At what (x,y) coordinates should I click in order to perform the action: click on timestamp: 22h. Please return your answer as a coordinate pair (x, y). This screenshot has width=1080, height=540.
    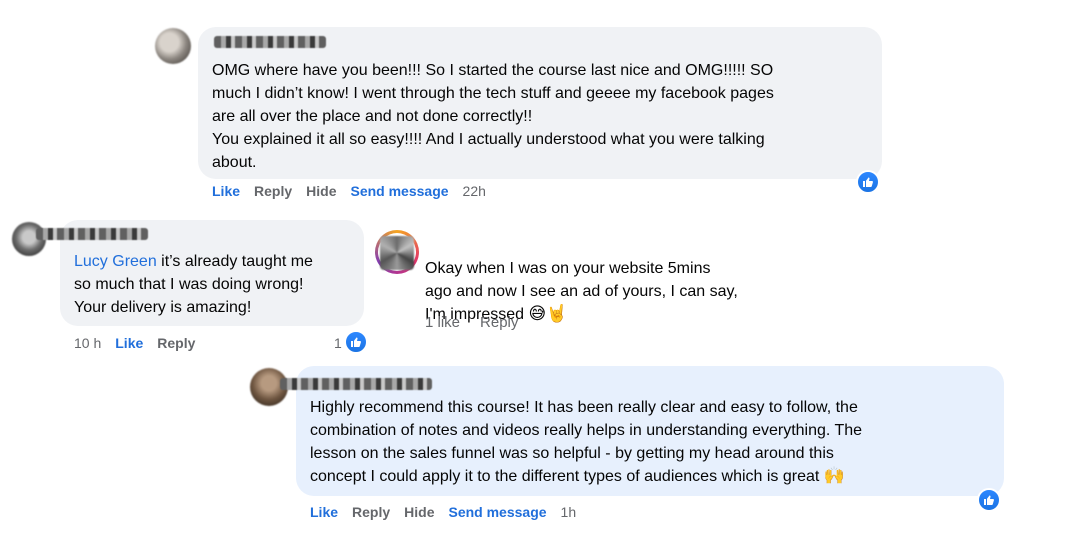
    Looking at the image, I should click on (474, 191).